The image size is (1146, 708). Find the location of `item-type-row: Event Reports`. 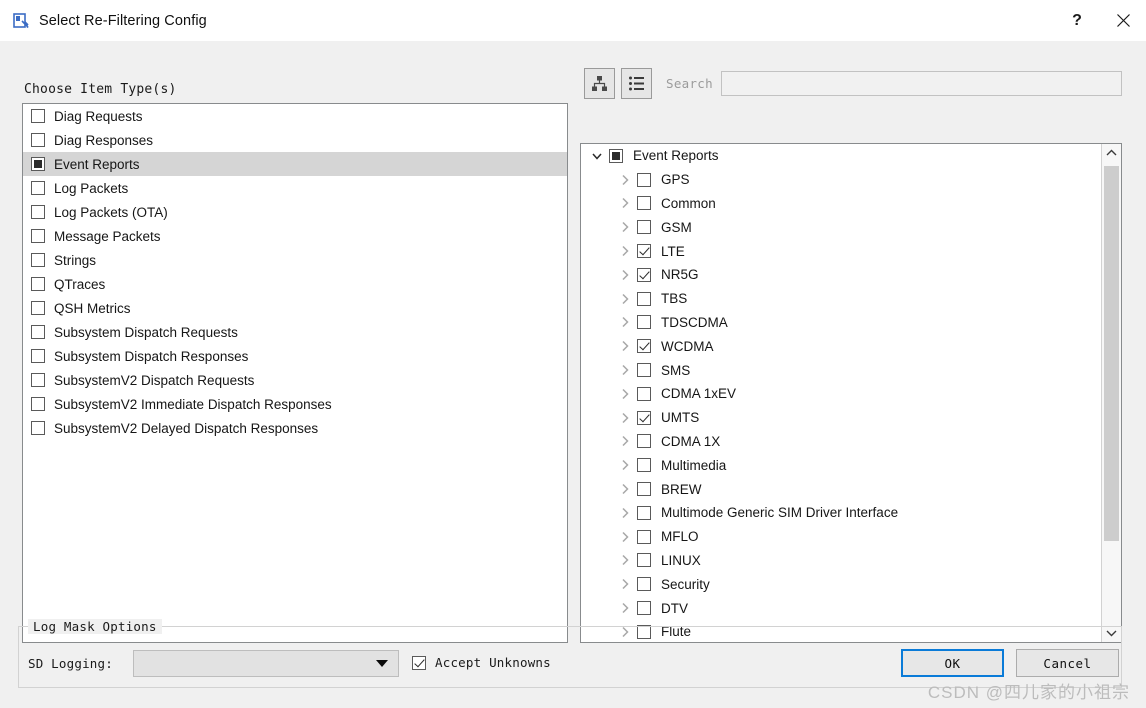

item-type-row: Event Reports is located at coordinates (295, 164).